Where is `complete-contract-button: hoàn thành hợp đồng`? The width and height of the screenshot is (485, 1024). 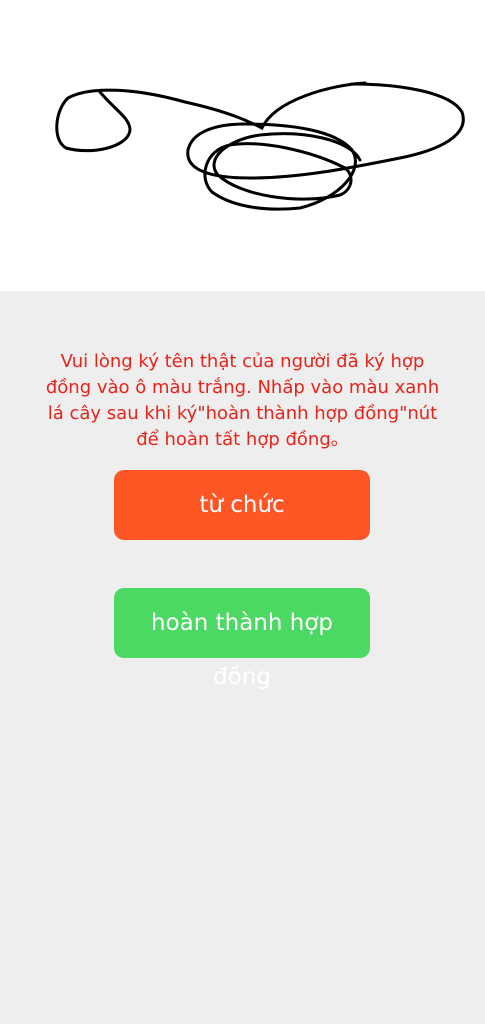 complete-contract-button: hoàn thành hợp đồng is located at coordinates (242, 639).